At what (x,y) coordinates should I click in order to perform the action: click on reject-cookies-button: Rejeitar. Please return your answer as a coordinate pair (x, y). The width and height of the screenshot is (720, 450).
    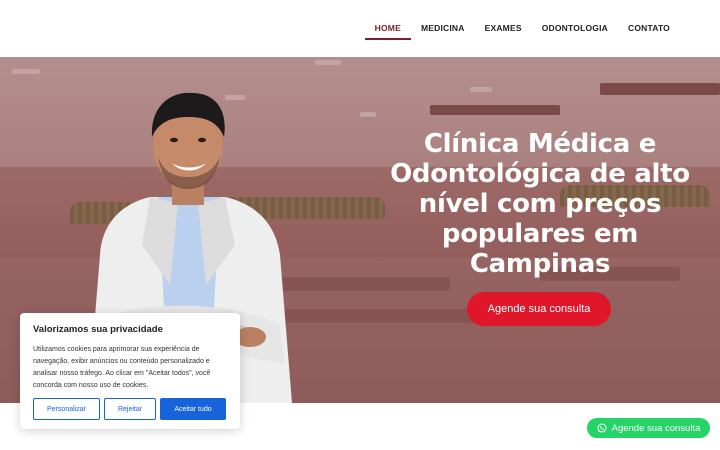
    Looking at the image, I should click on (130, 409).